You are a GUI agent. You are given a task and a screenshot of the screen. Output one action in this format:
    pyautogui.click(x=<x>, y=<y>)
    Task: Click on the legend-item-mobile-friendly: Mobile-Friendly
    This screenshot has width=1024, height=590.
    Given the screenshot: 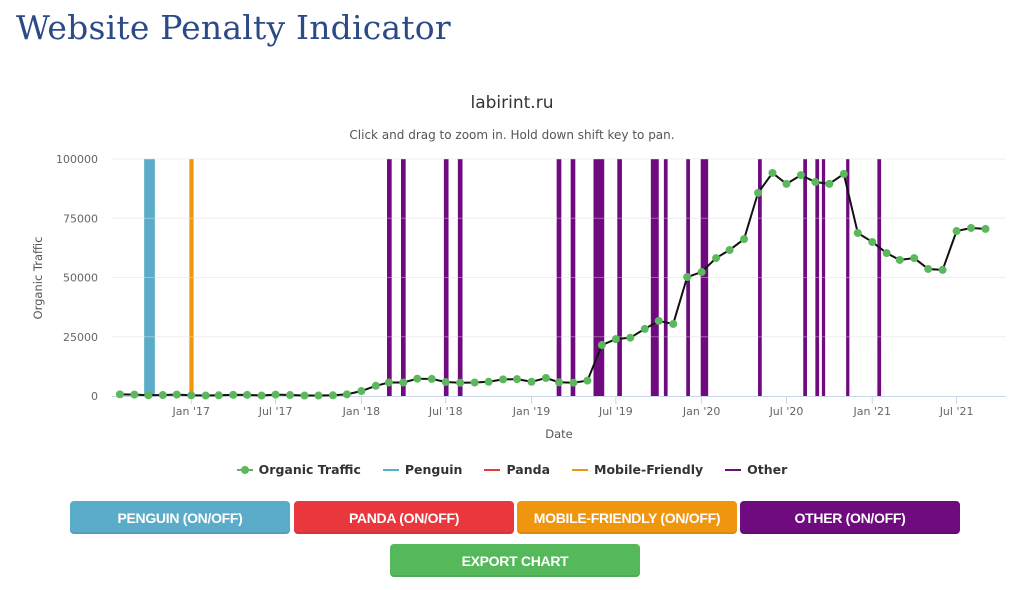 What is the action you would take?
    pyautogui.click(x=637, y=469)
    